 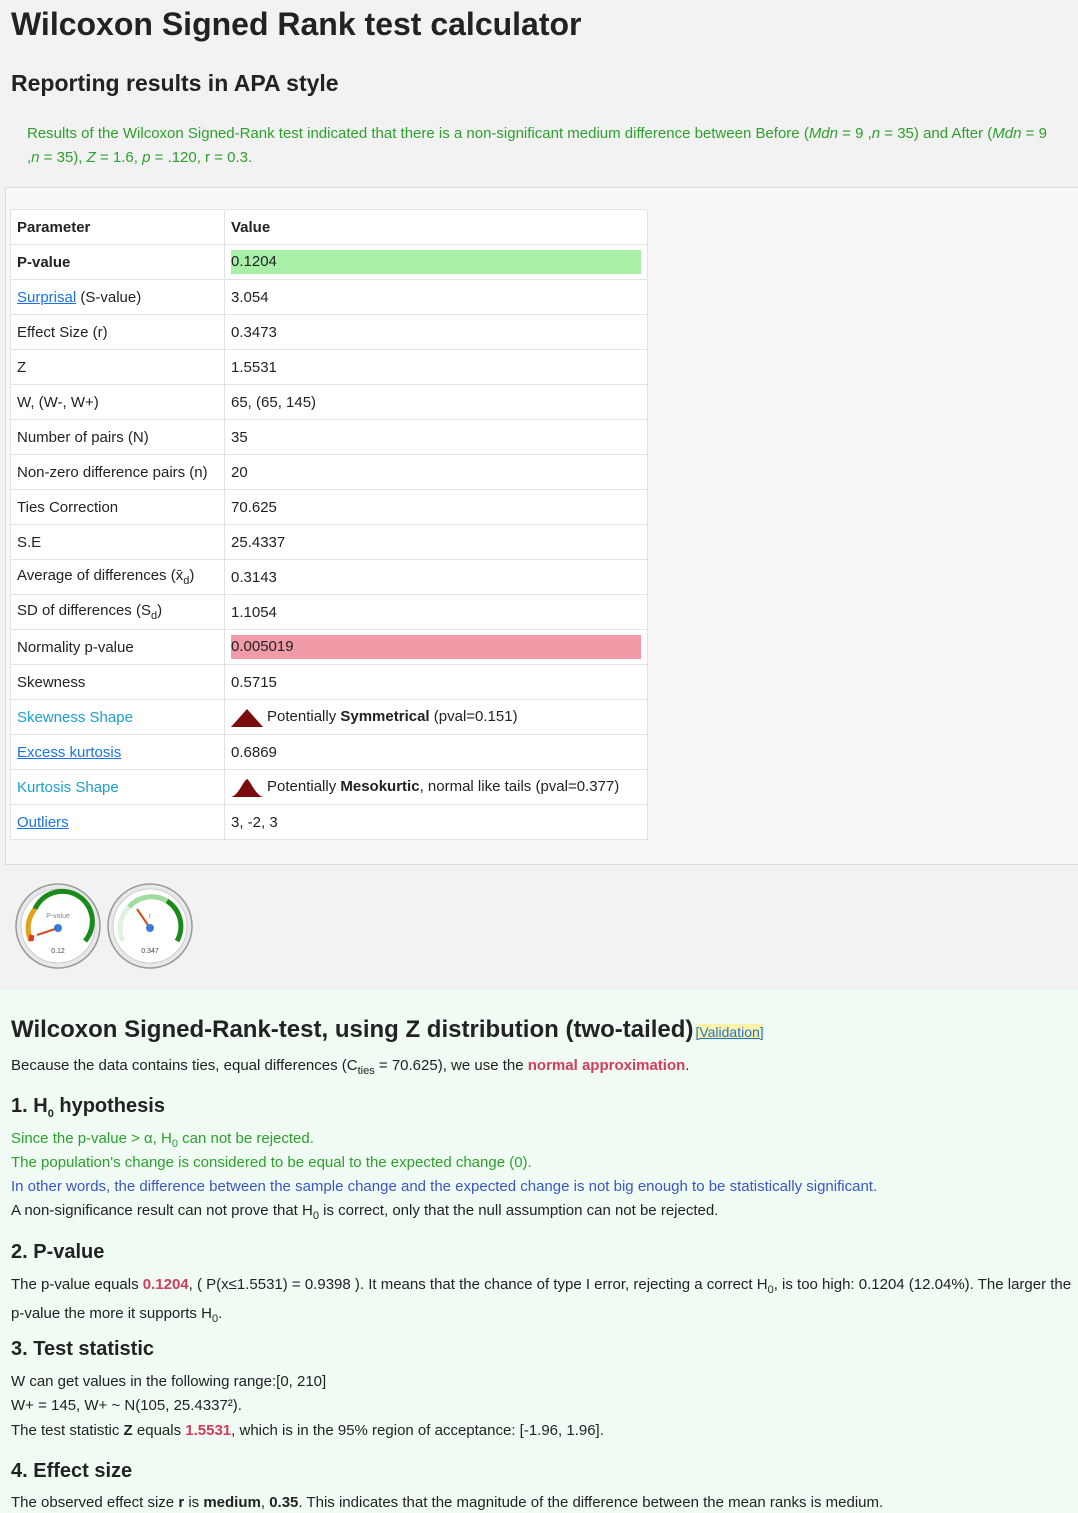 What do you see at coordinates (126, 1405) in the screenshot?
I see `statistic-line-2: W+ = 145, W+ ~ N(105, 25.4337²).` at bounding box center [126, 1405].